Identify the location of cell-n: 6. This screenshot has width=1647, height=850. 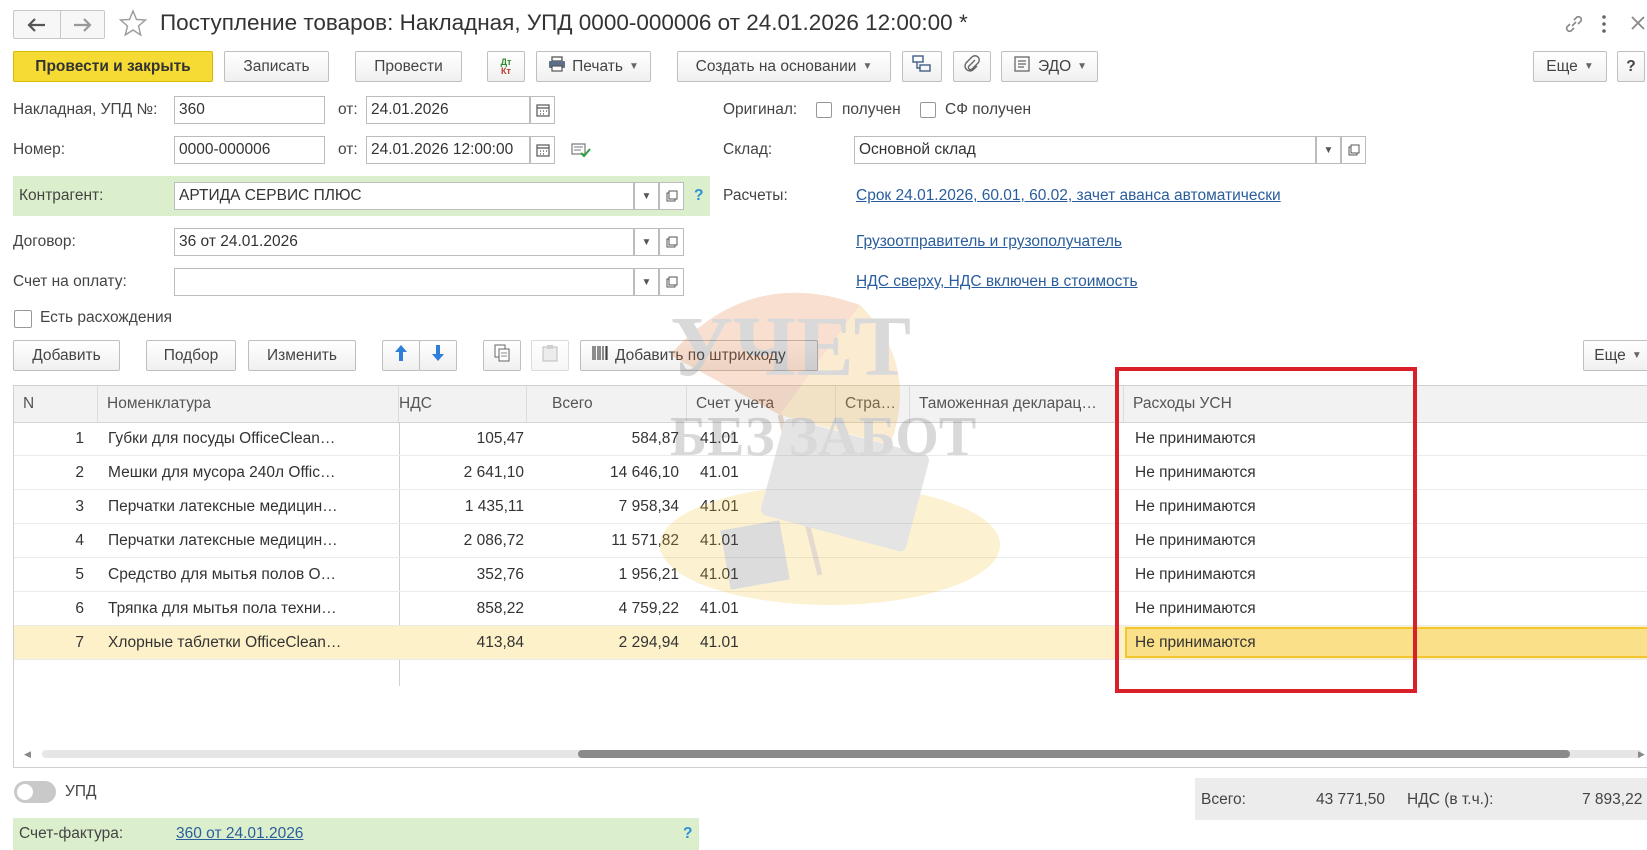
(79, 608).